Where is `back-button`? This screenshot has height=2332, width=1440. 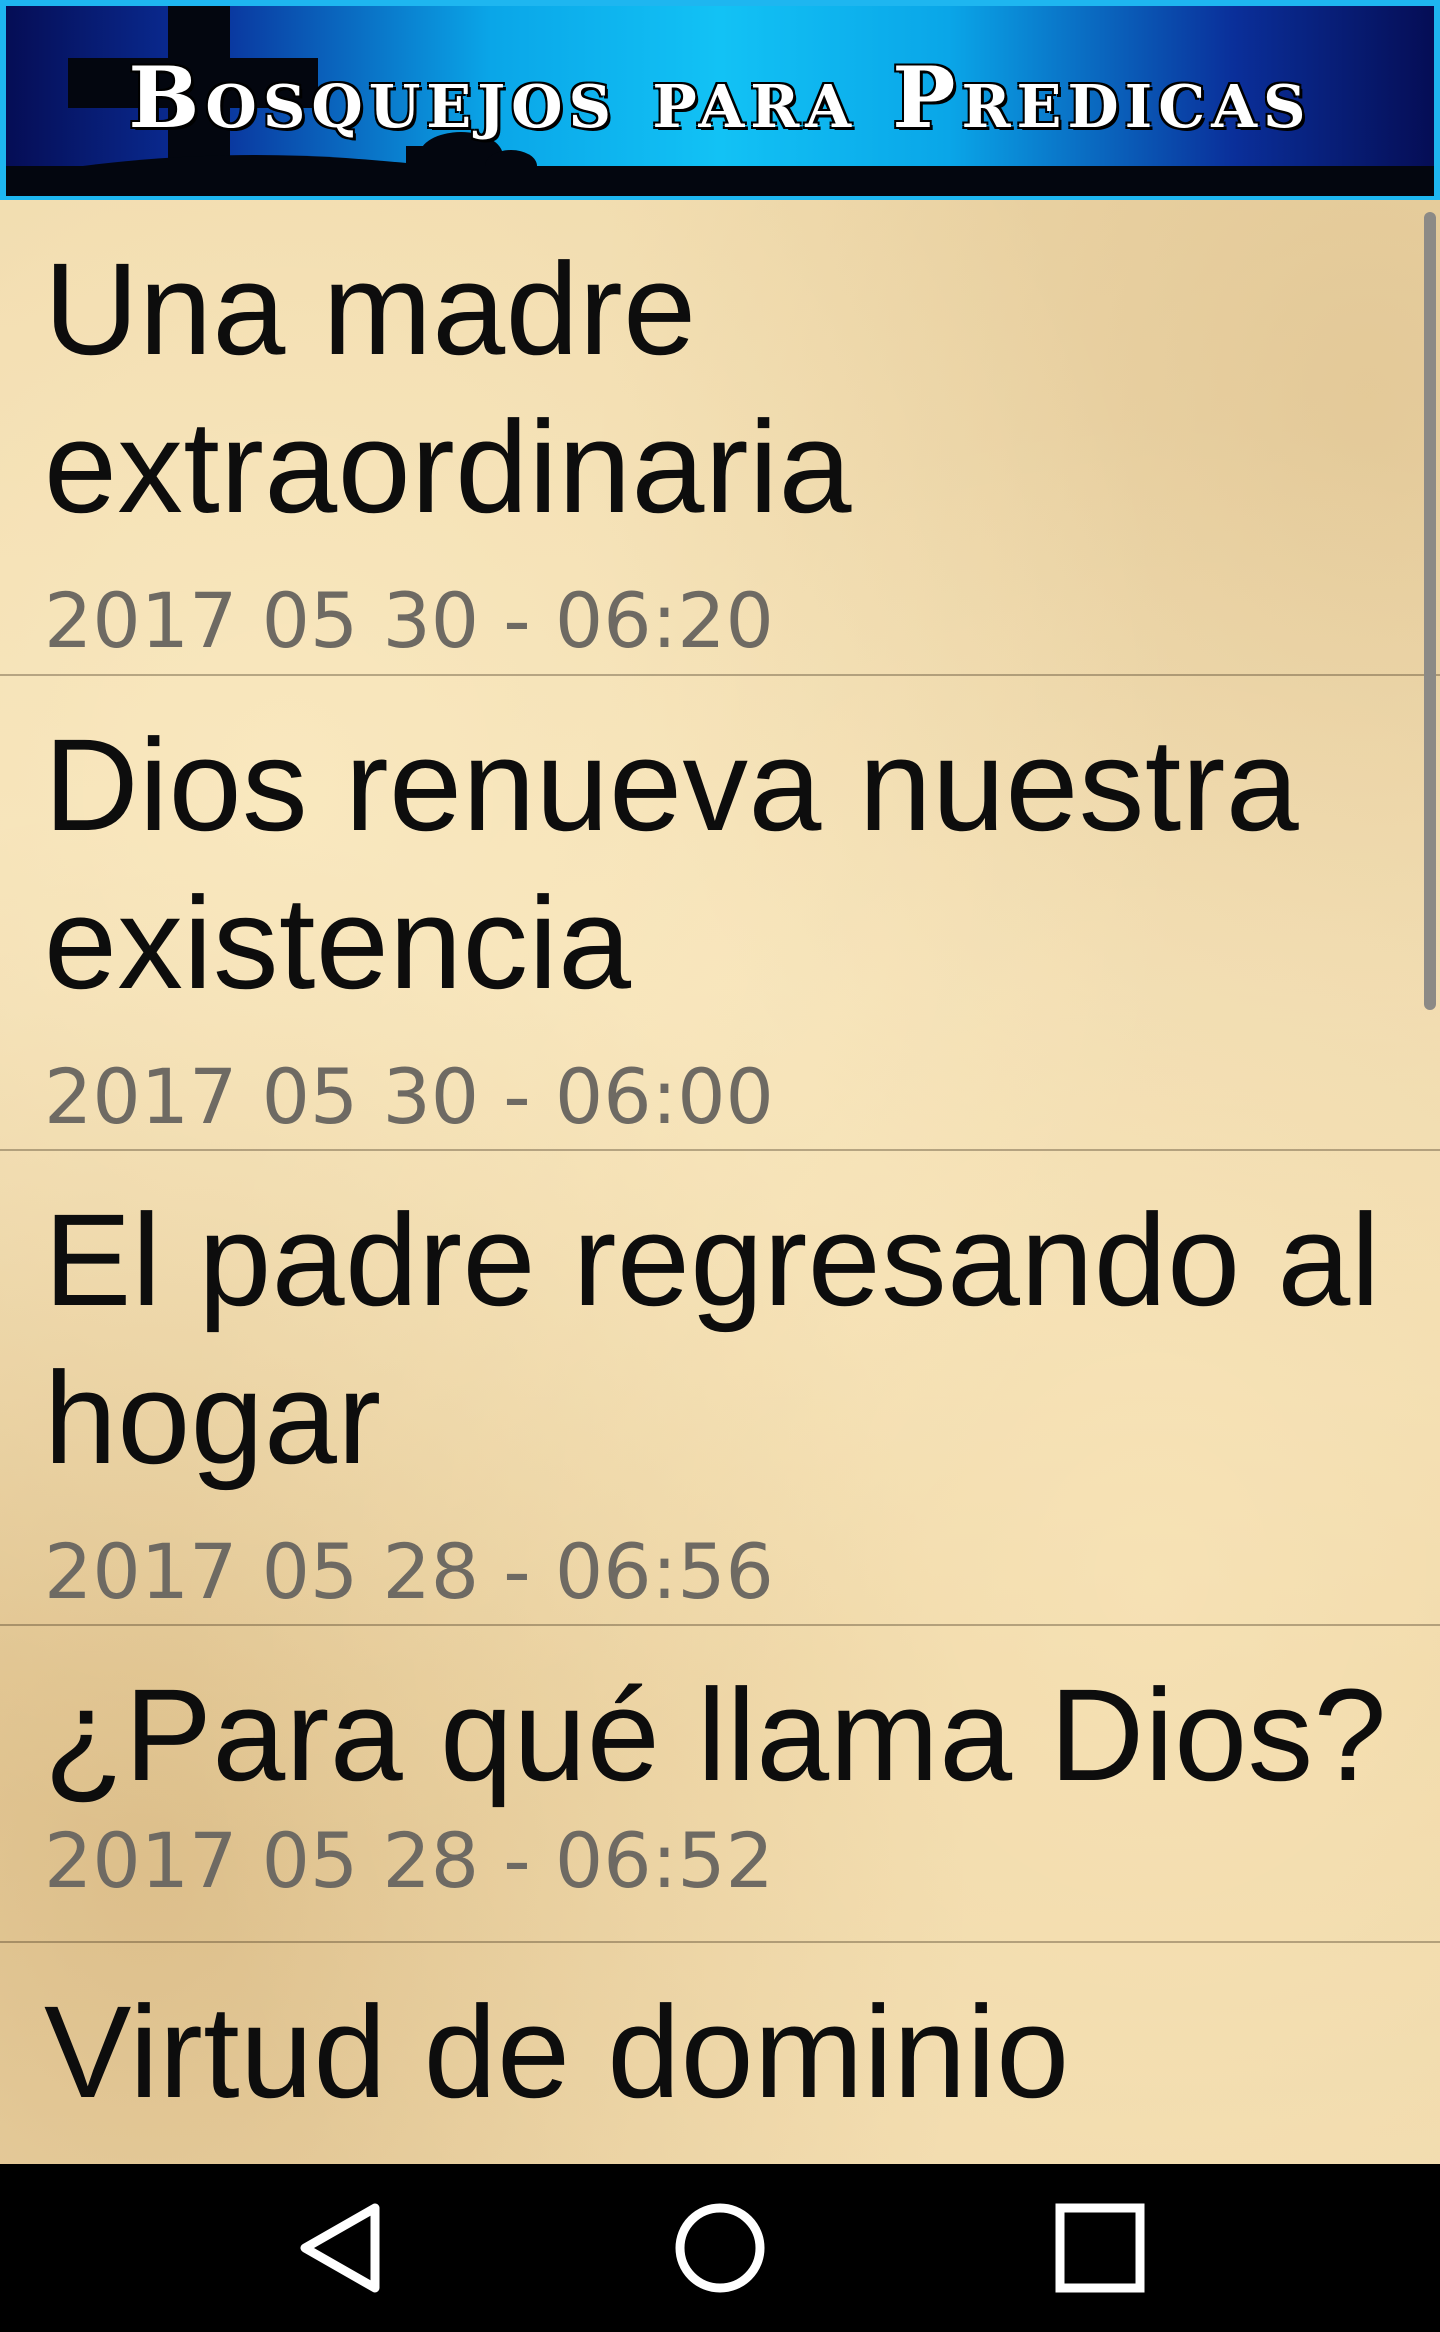 back-button is located at coordinates (340, 2248).